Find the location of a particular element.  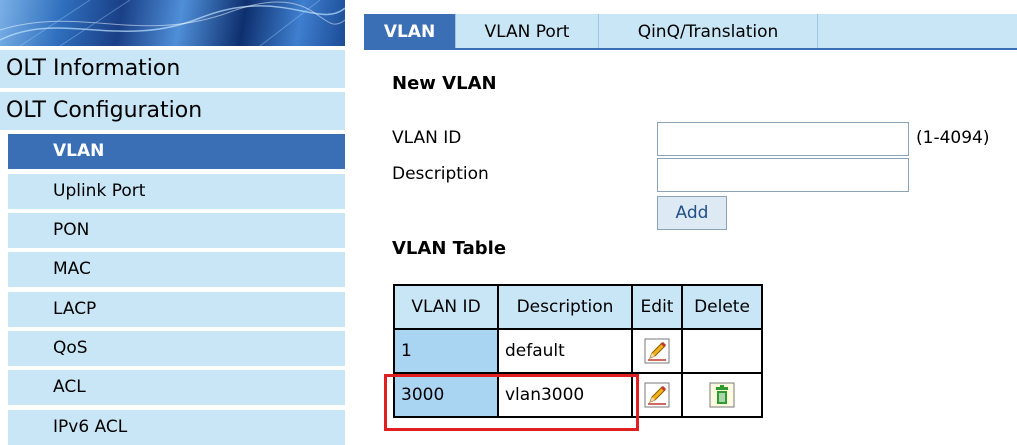

tab-bar: VLAN VLAN Port QinQ/Translation is located at coordinates (690, 32).